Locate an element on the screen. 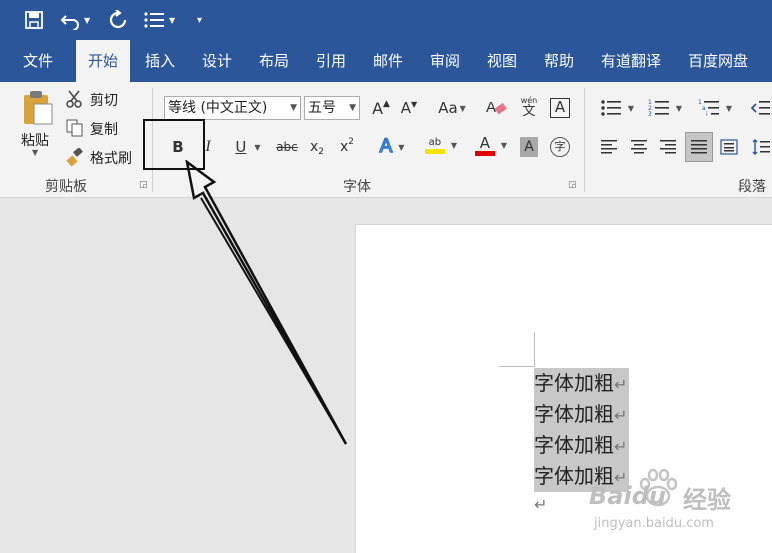  cut-label: 剪切 is located at coordinates (104, 101).